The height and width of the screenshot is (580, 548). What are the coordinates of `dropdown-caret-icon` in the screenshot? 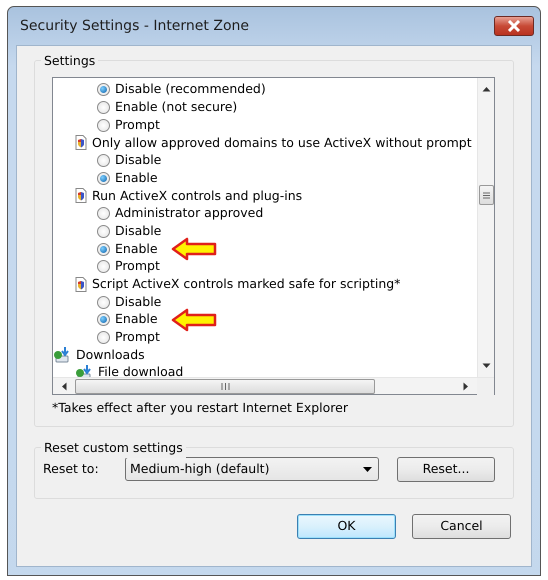 It's located at (367, 469).